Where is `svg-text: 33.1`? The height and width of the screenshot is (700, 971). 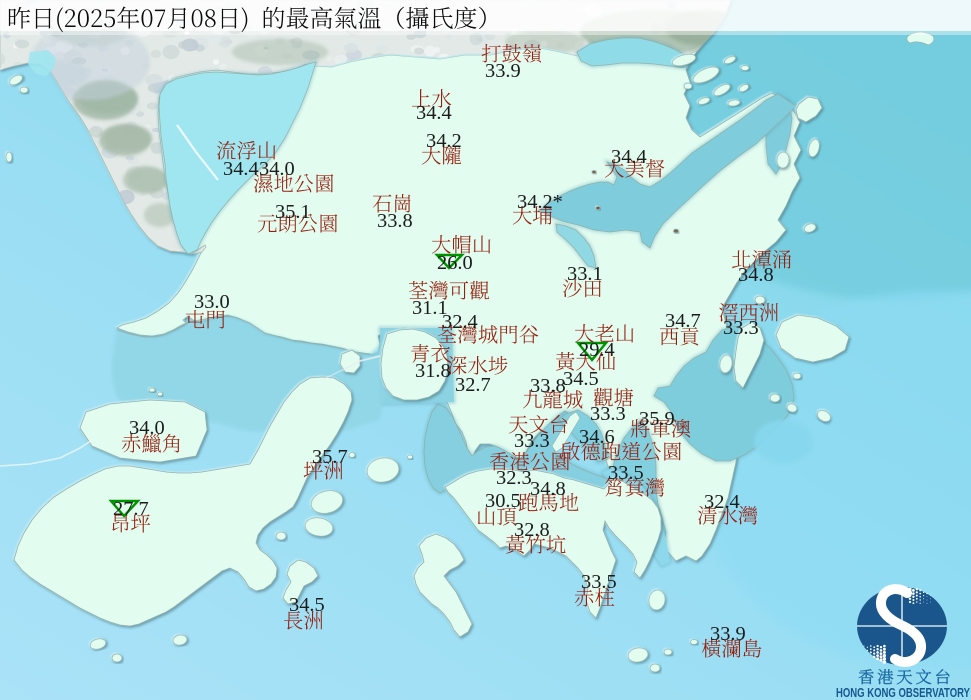 svg-text: 33.1 is located at coordinates (585, 274).